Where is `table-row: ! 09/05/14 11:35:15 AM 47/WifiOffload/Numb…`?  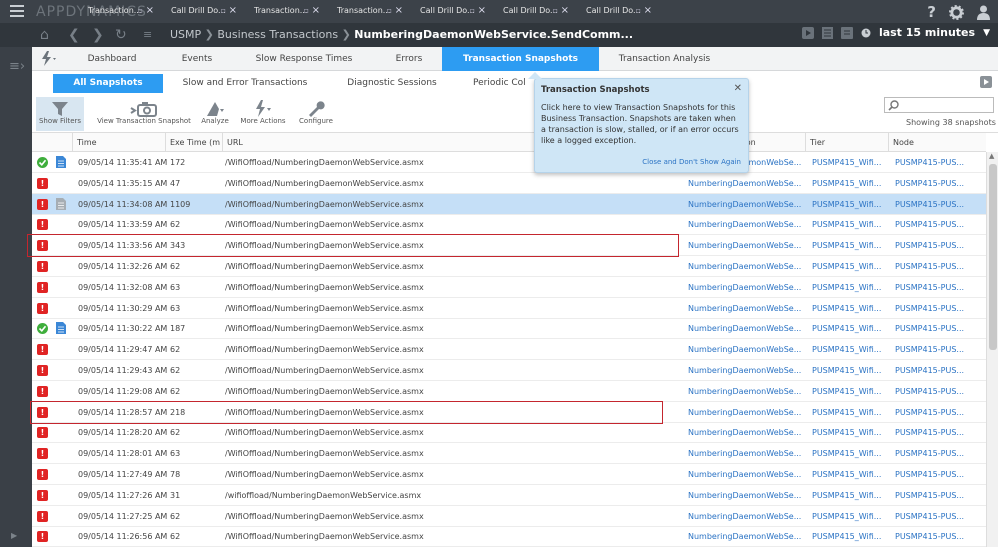
table-row: ! 09/05/14 11:35:15 AM 47/WifiOffload/Numb… is located at coordinates (509, 183).